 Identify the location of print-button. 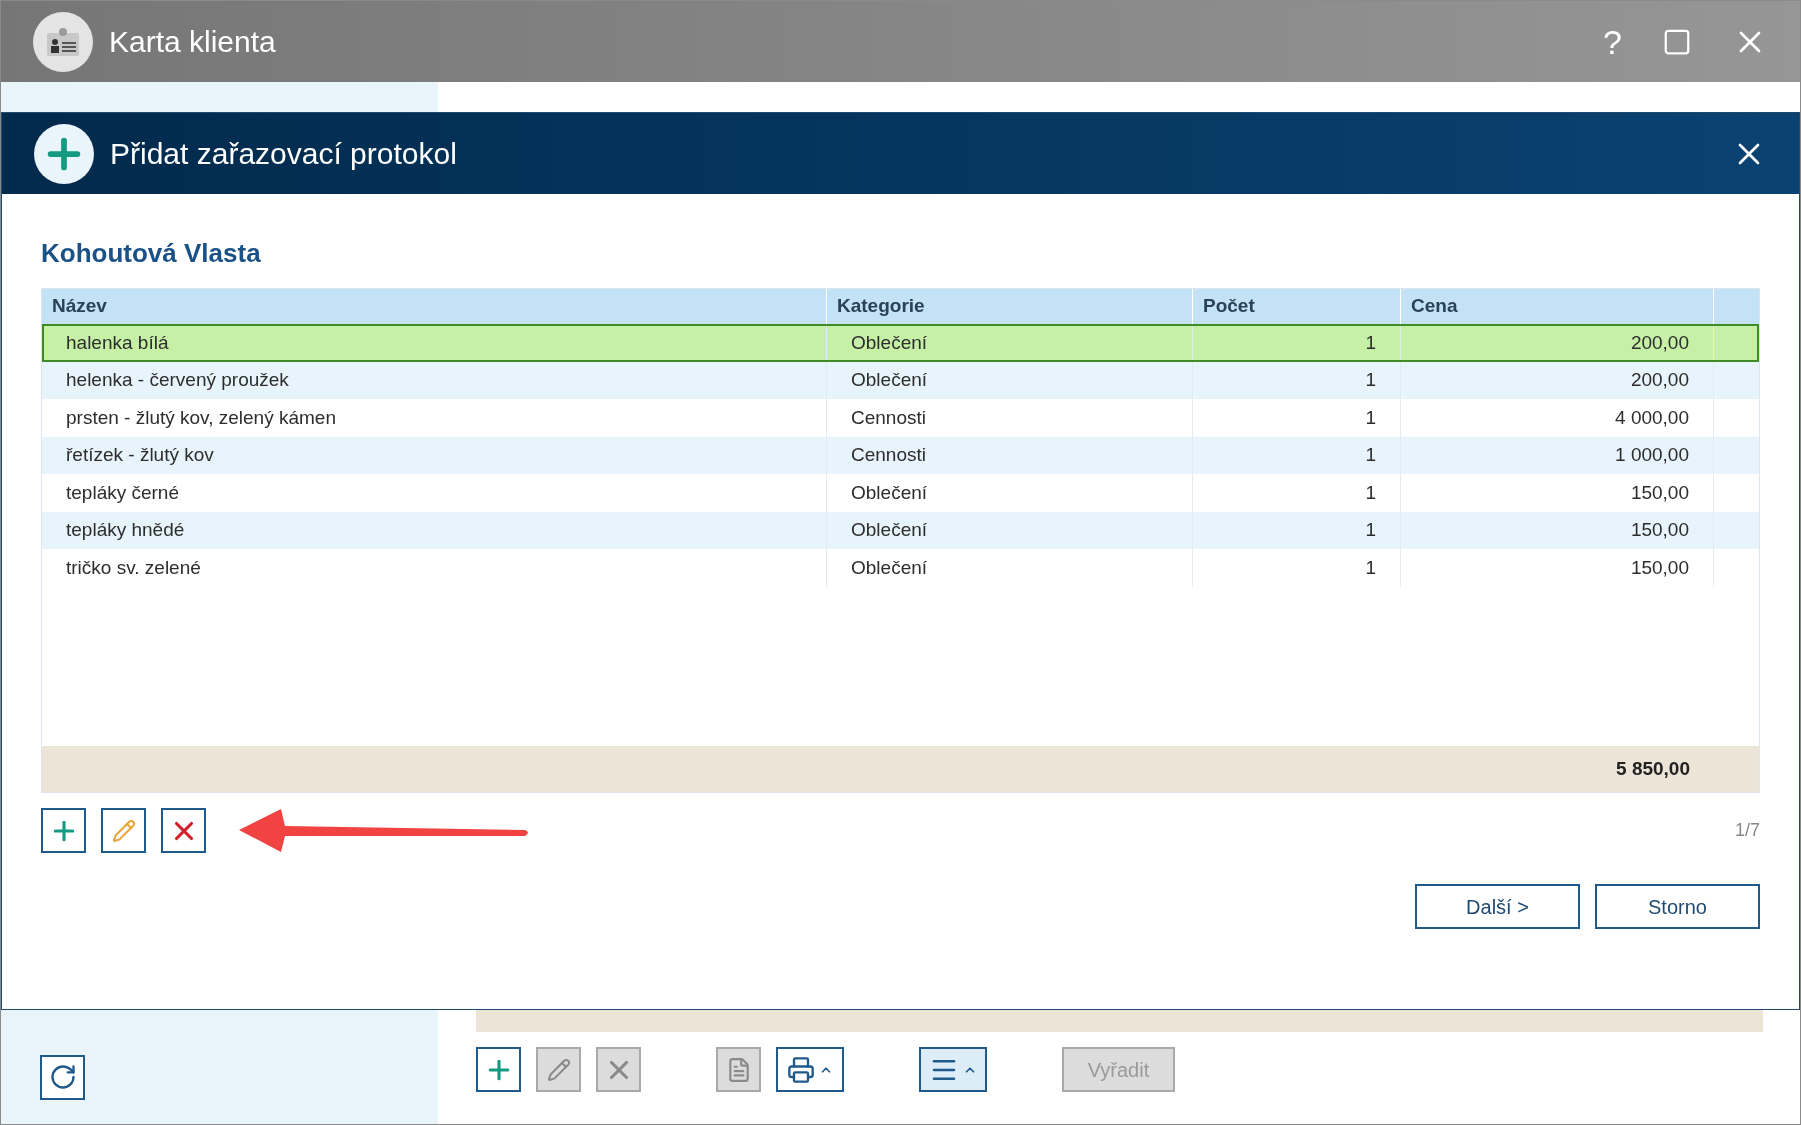
(810, 1069).